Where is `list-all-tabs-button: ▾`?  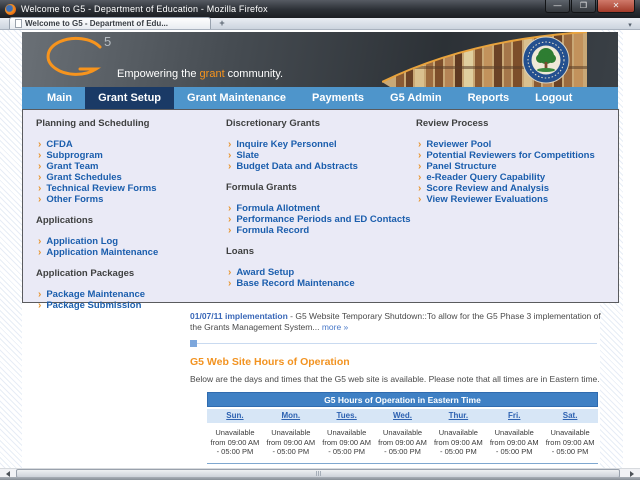
list-all-tabs-button: ▾ is located at coordinates (630, 25).